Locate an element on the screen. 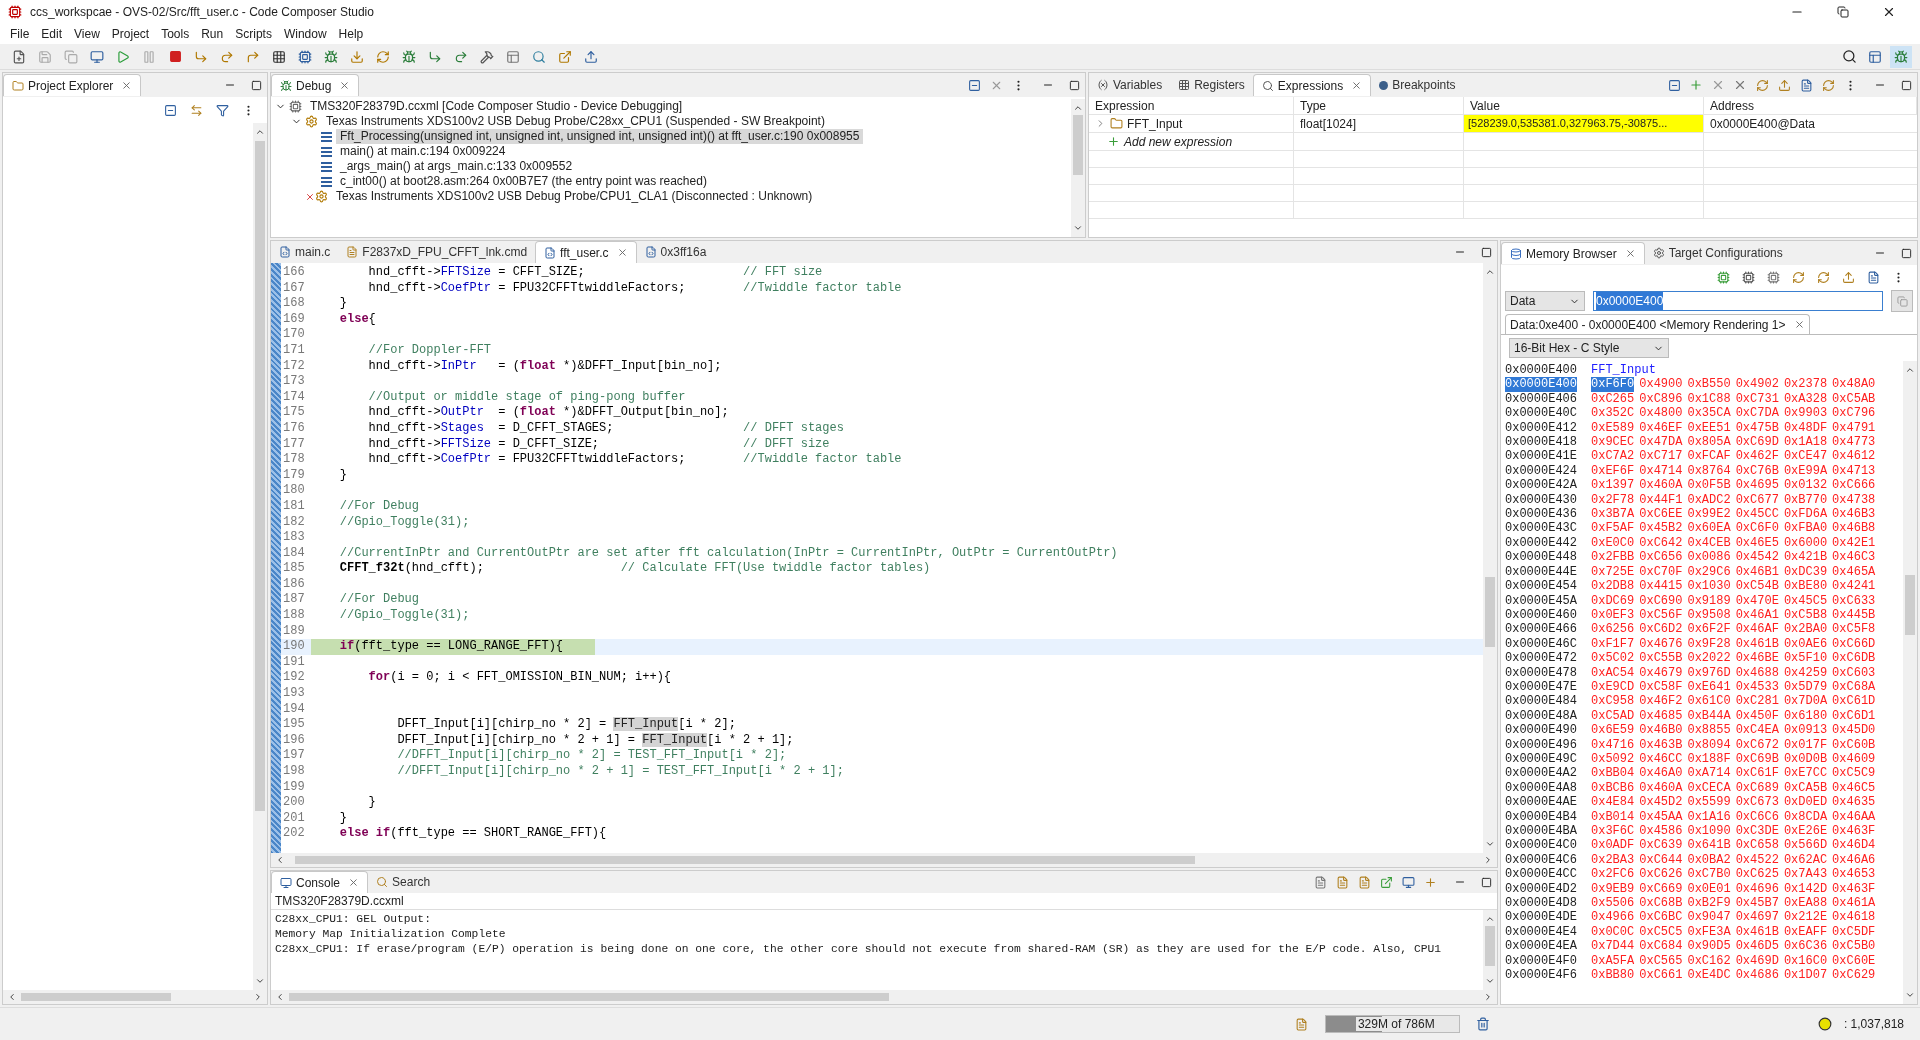 The width and height of the screenshot is (1920, 1040). tree-item: _args_main() at args_main.c:133 0x009552 is located at coordinates (456, 166).